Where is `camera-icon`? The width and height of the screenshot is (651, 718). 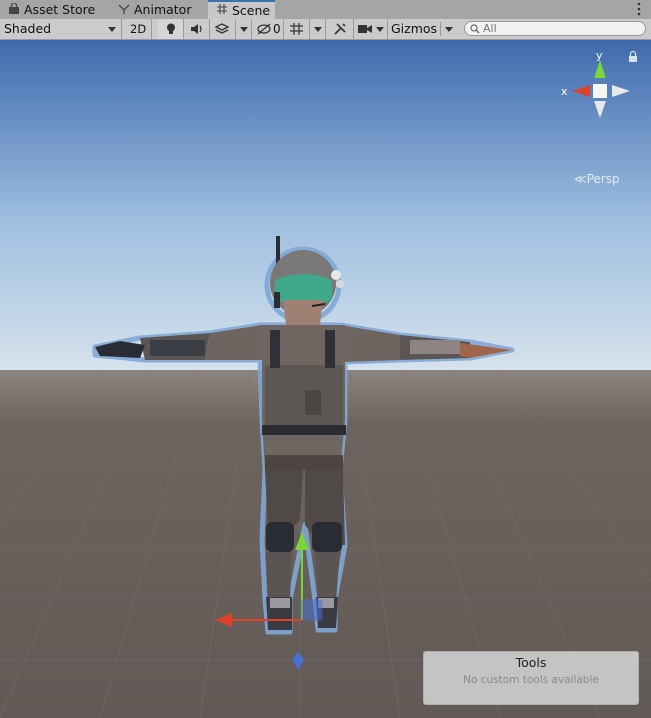 camera-icon is located at coordinates (365, 29).